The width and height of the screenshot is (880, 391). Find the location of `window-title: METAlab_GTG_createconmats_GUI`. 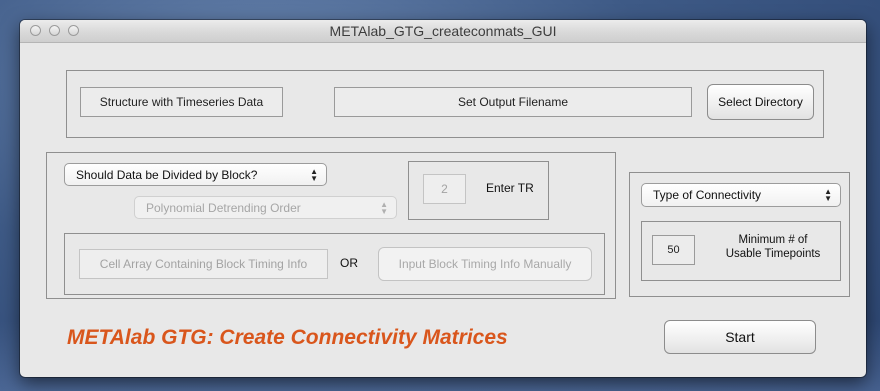

window-title: METAlab_GTG_createconmats_GUI is located at coordinates (443, 31).